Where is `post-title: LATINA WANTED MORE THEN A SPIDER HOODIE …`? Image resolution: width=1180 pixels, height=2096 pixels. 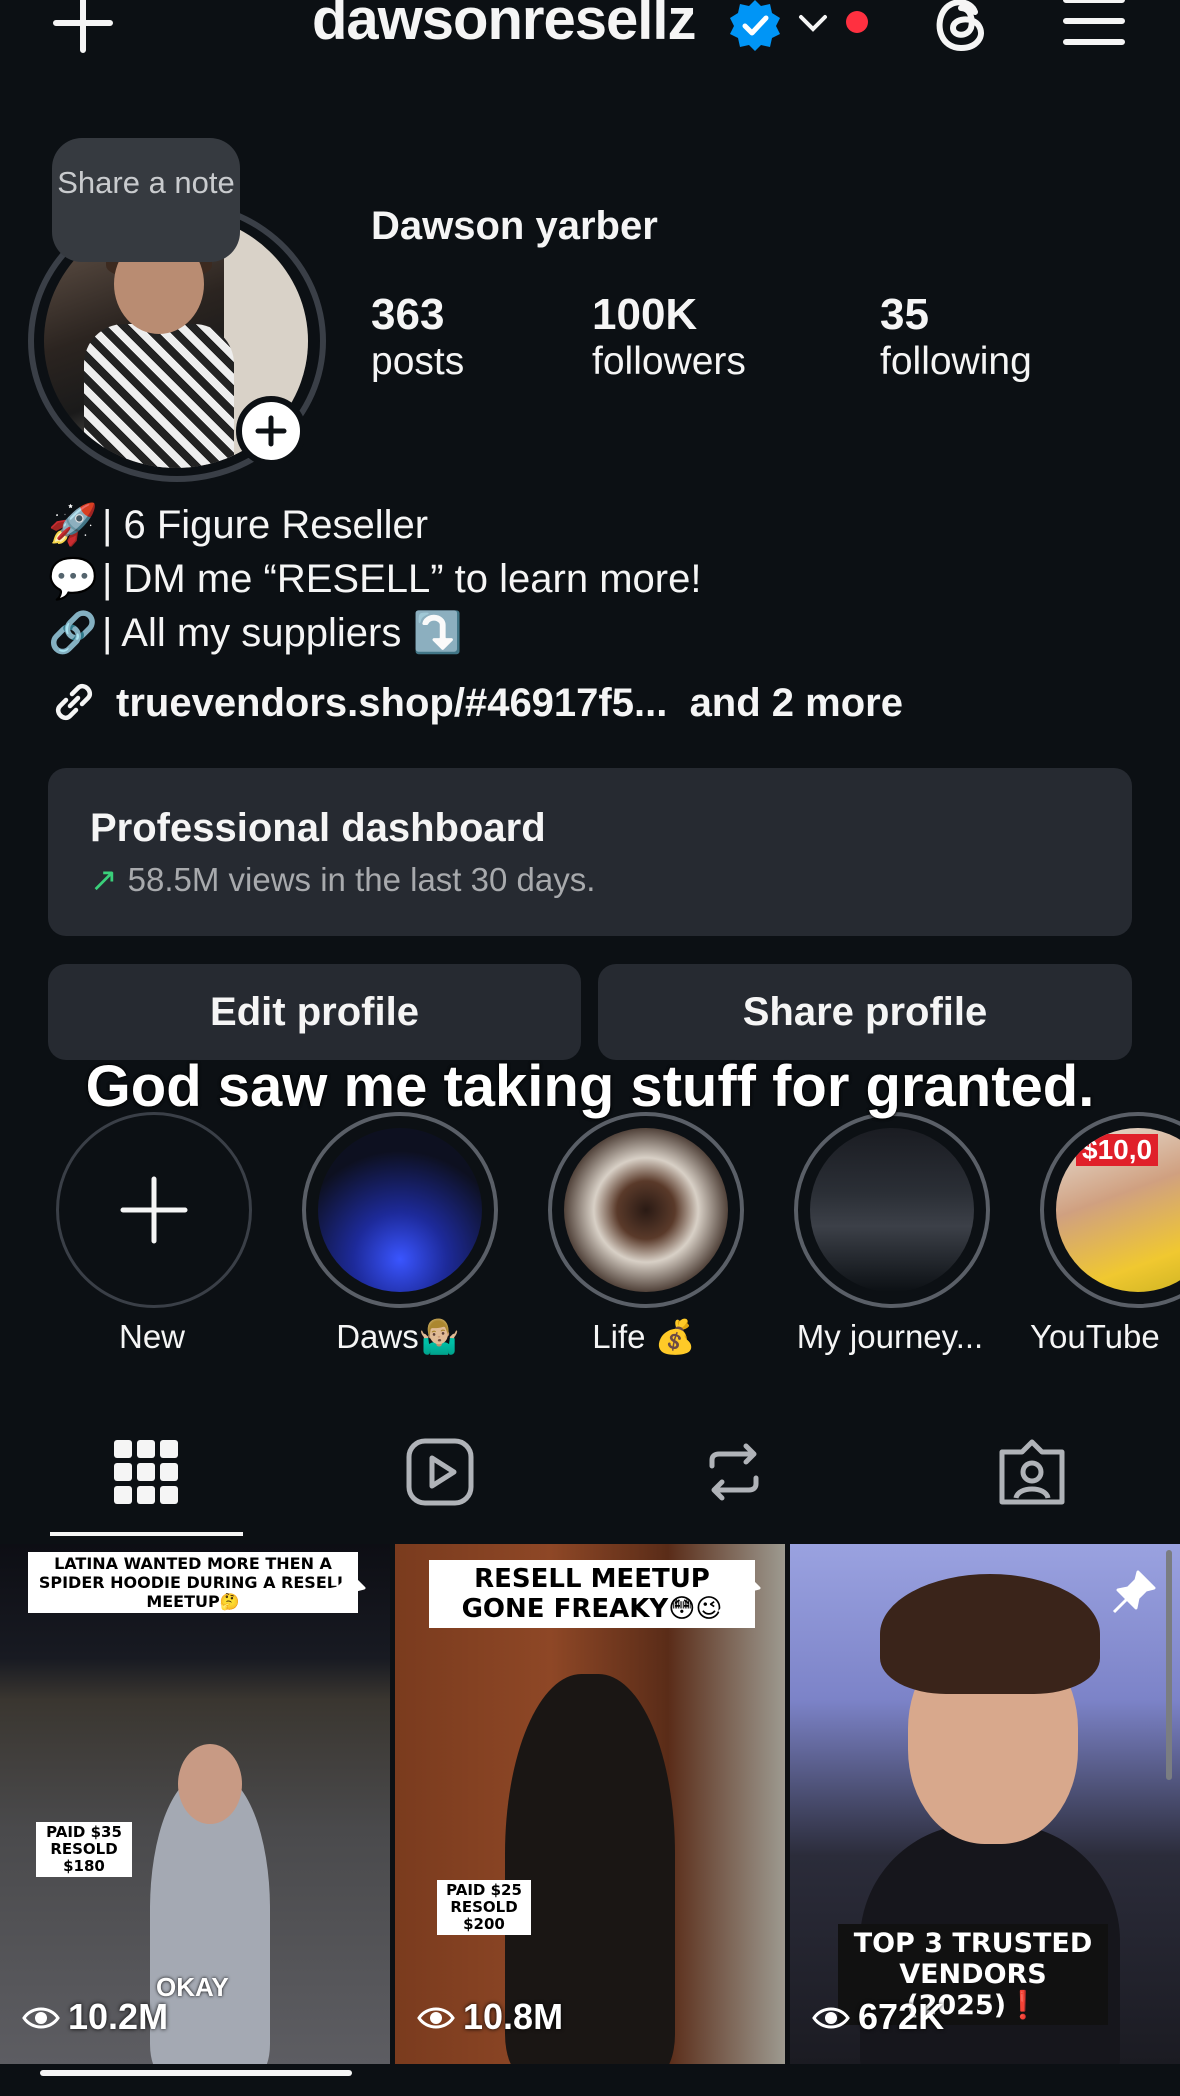
post-title: LATINA WANTED MORE THEN A SPIDER HOODIE … is located at coordinates (193, 1582).